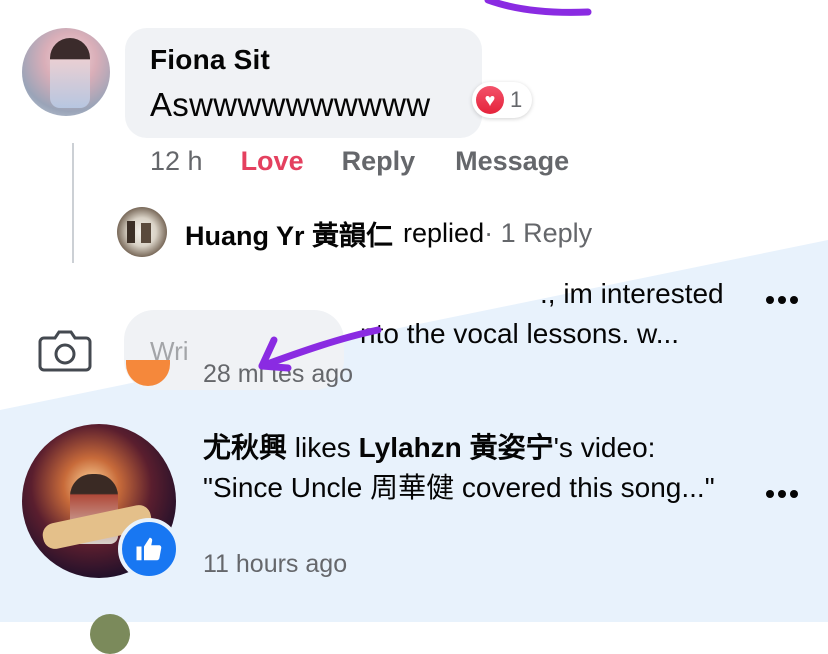 The width and height of the screenshot is (828, 654). I want to click on reaction-count: 1, so click(516, 99).